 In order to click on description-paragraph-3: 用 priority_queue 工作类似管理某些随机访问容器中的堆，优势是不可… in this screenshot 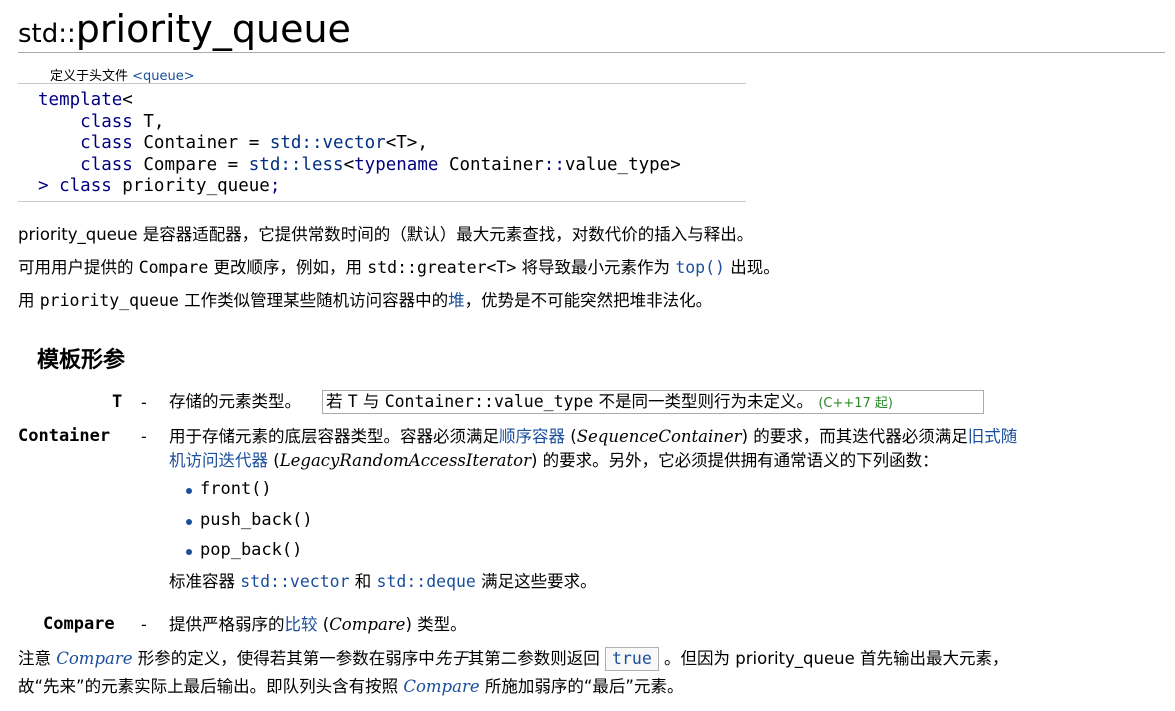, I will do `click(365, 300)`.